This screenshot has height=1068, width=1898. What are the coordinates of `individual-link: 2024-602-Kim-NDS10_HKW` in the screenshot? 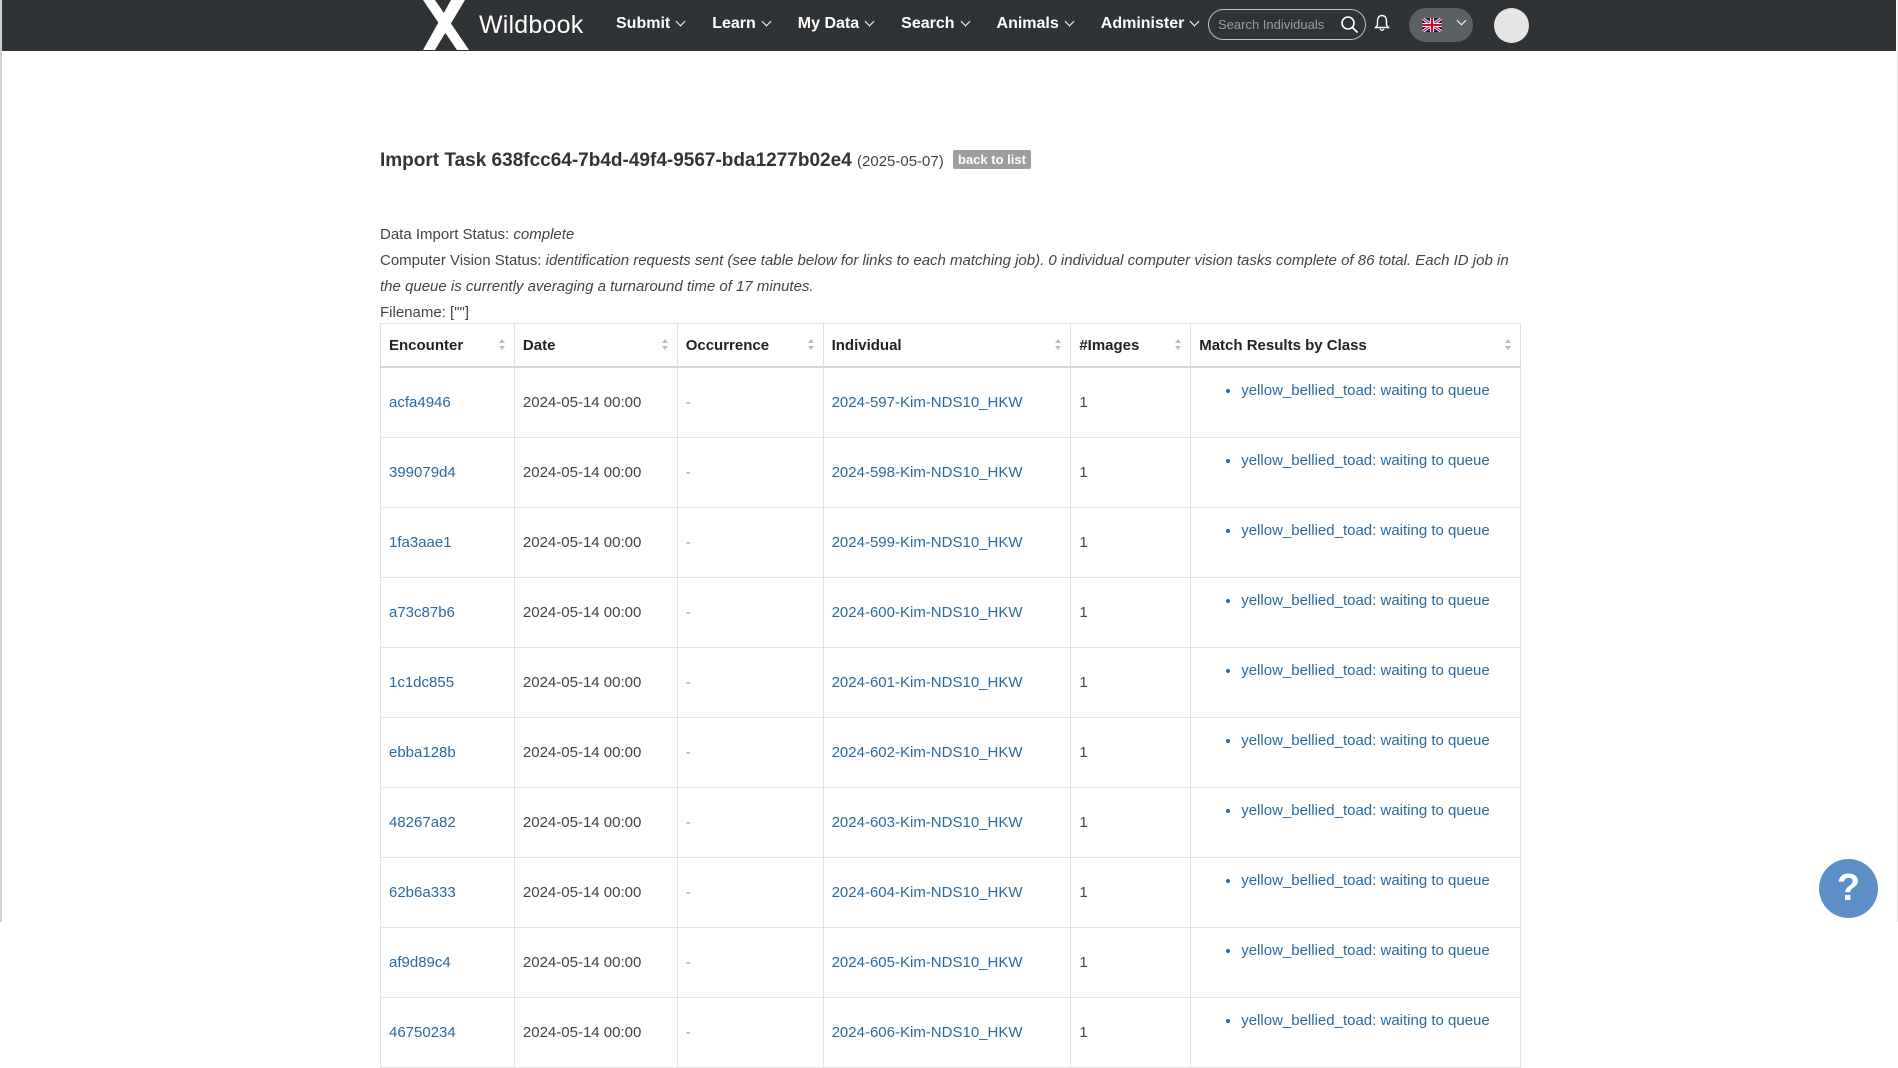 It's located at (927, 752).